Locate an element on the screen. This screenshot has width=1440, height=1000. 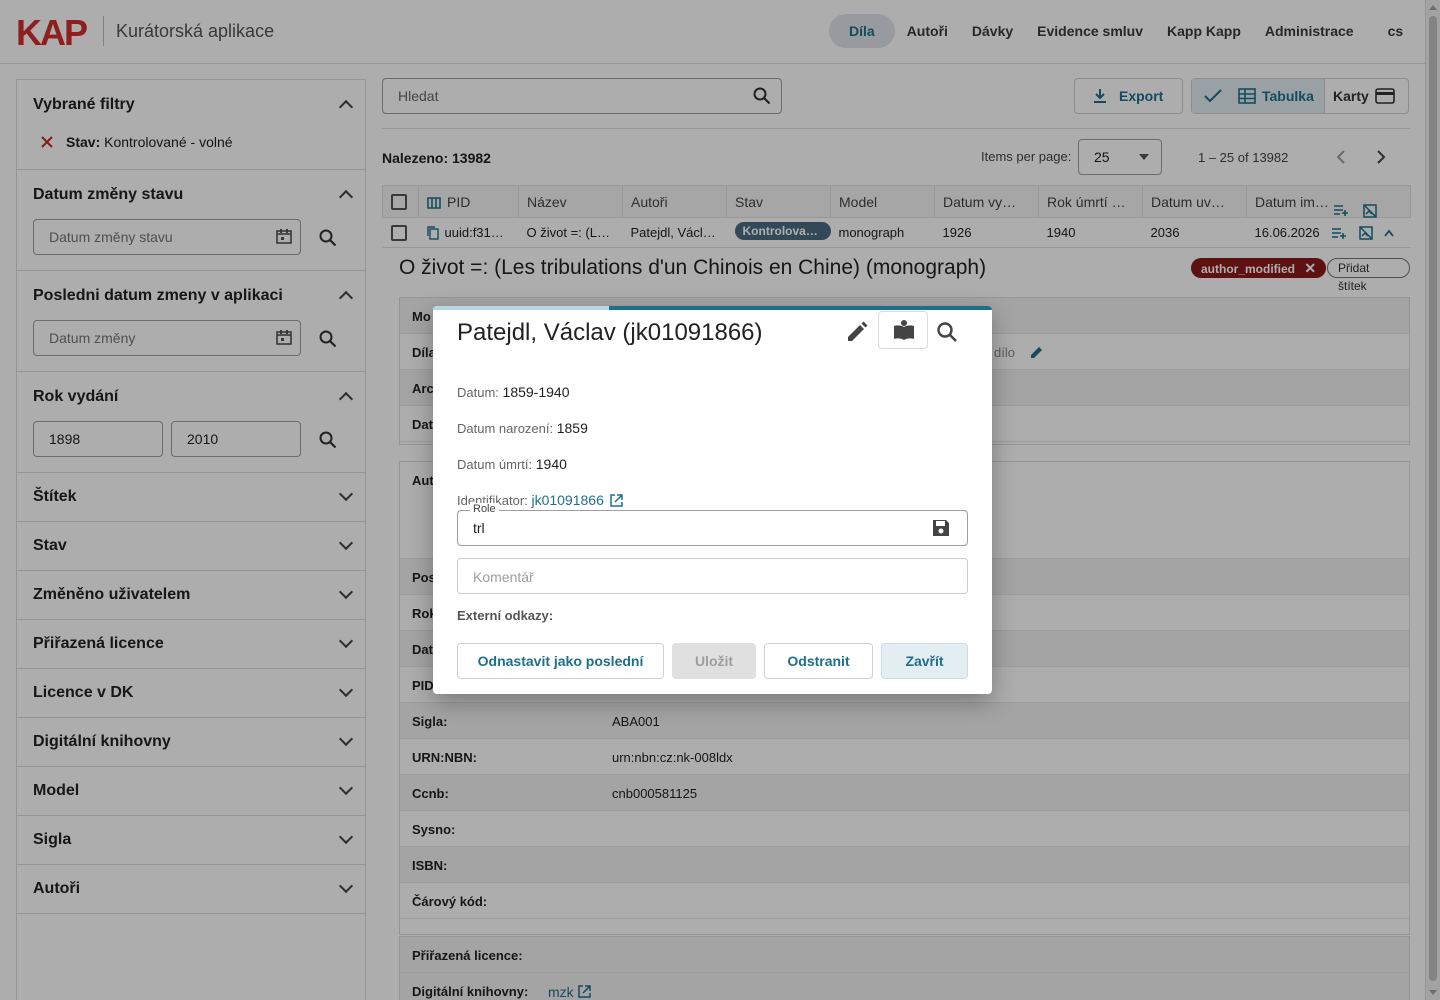
library-book-icon is located at coordinates (904, 330).